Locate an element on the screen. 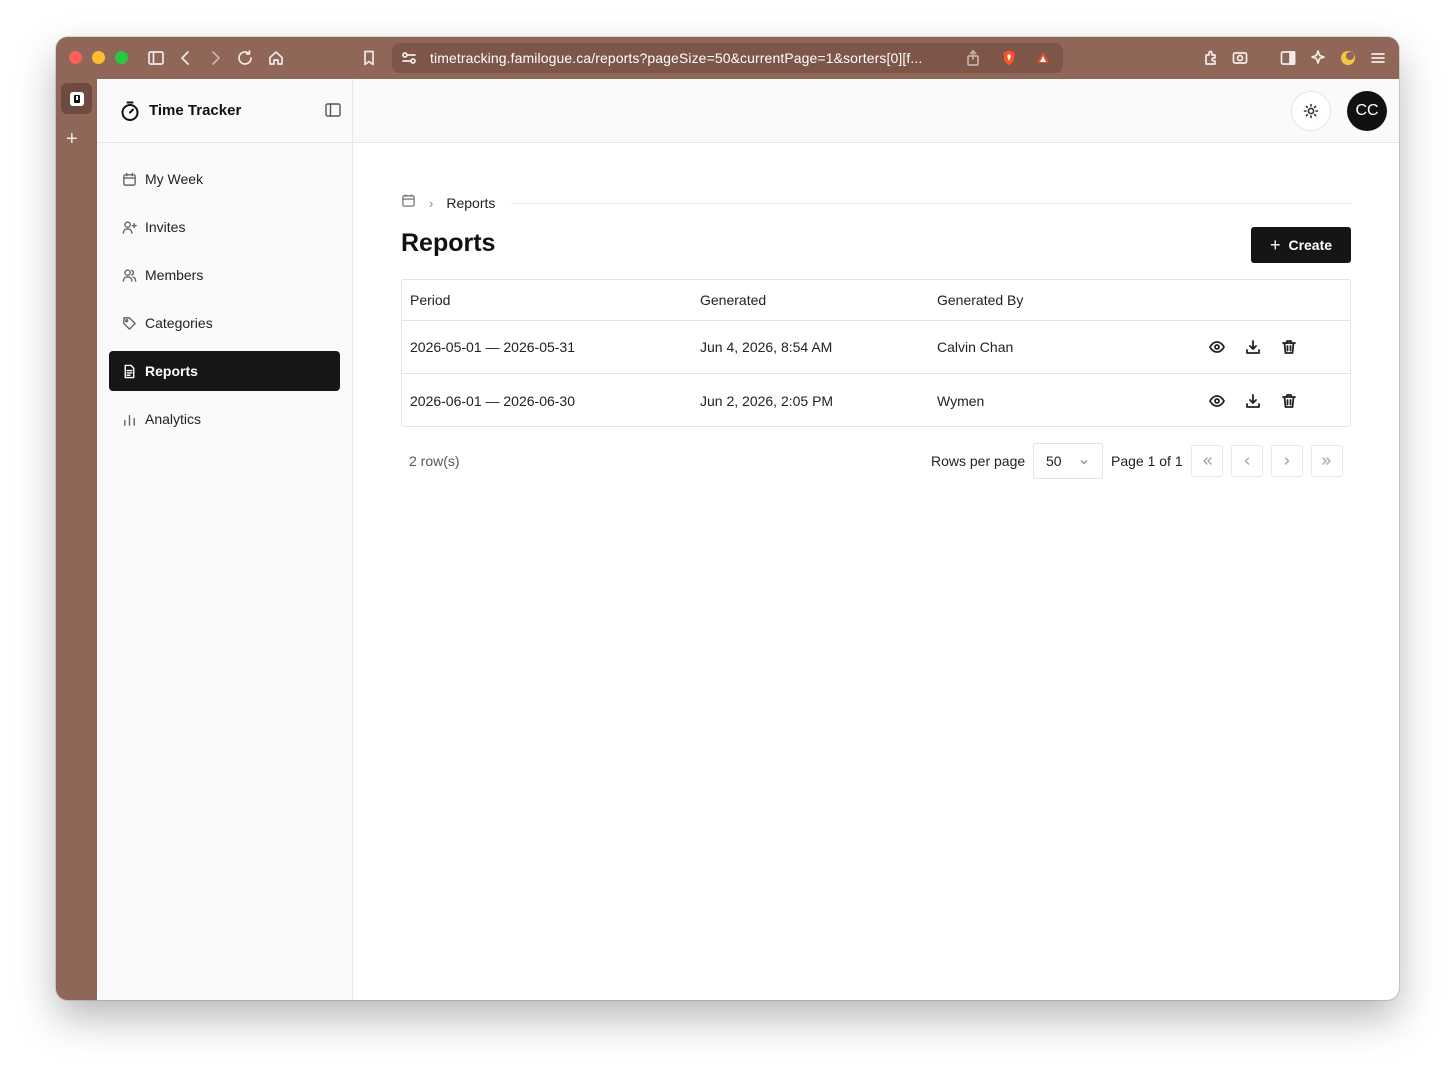 Image resolution: width=1455 pixels, height=1074 pixels. create-button: + Create is located at coordinates (1301, 245).